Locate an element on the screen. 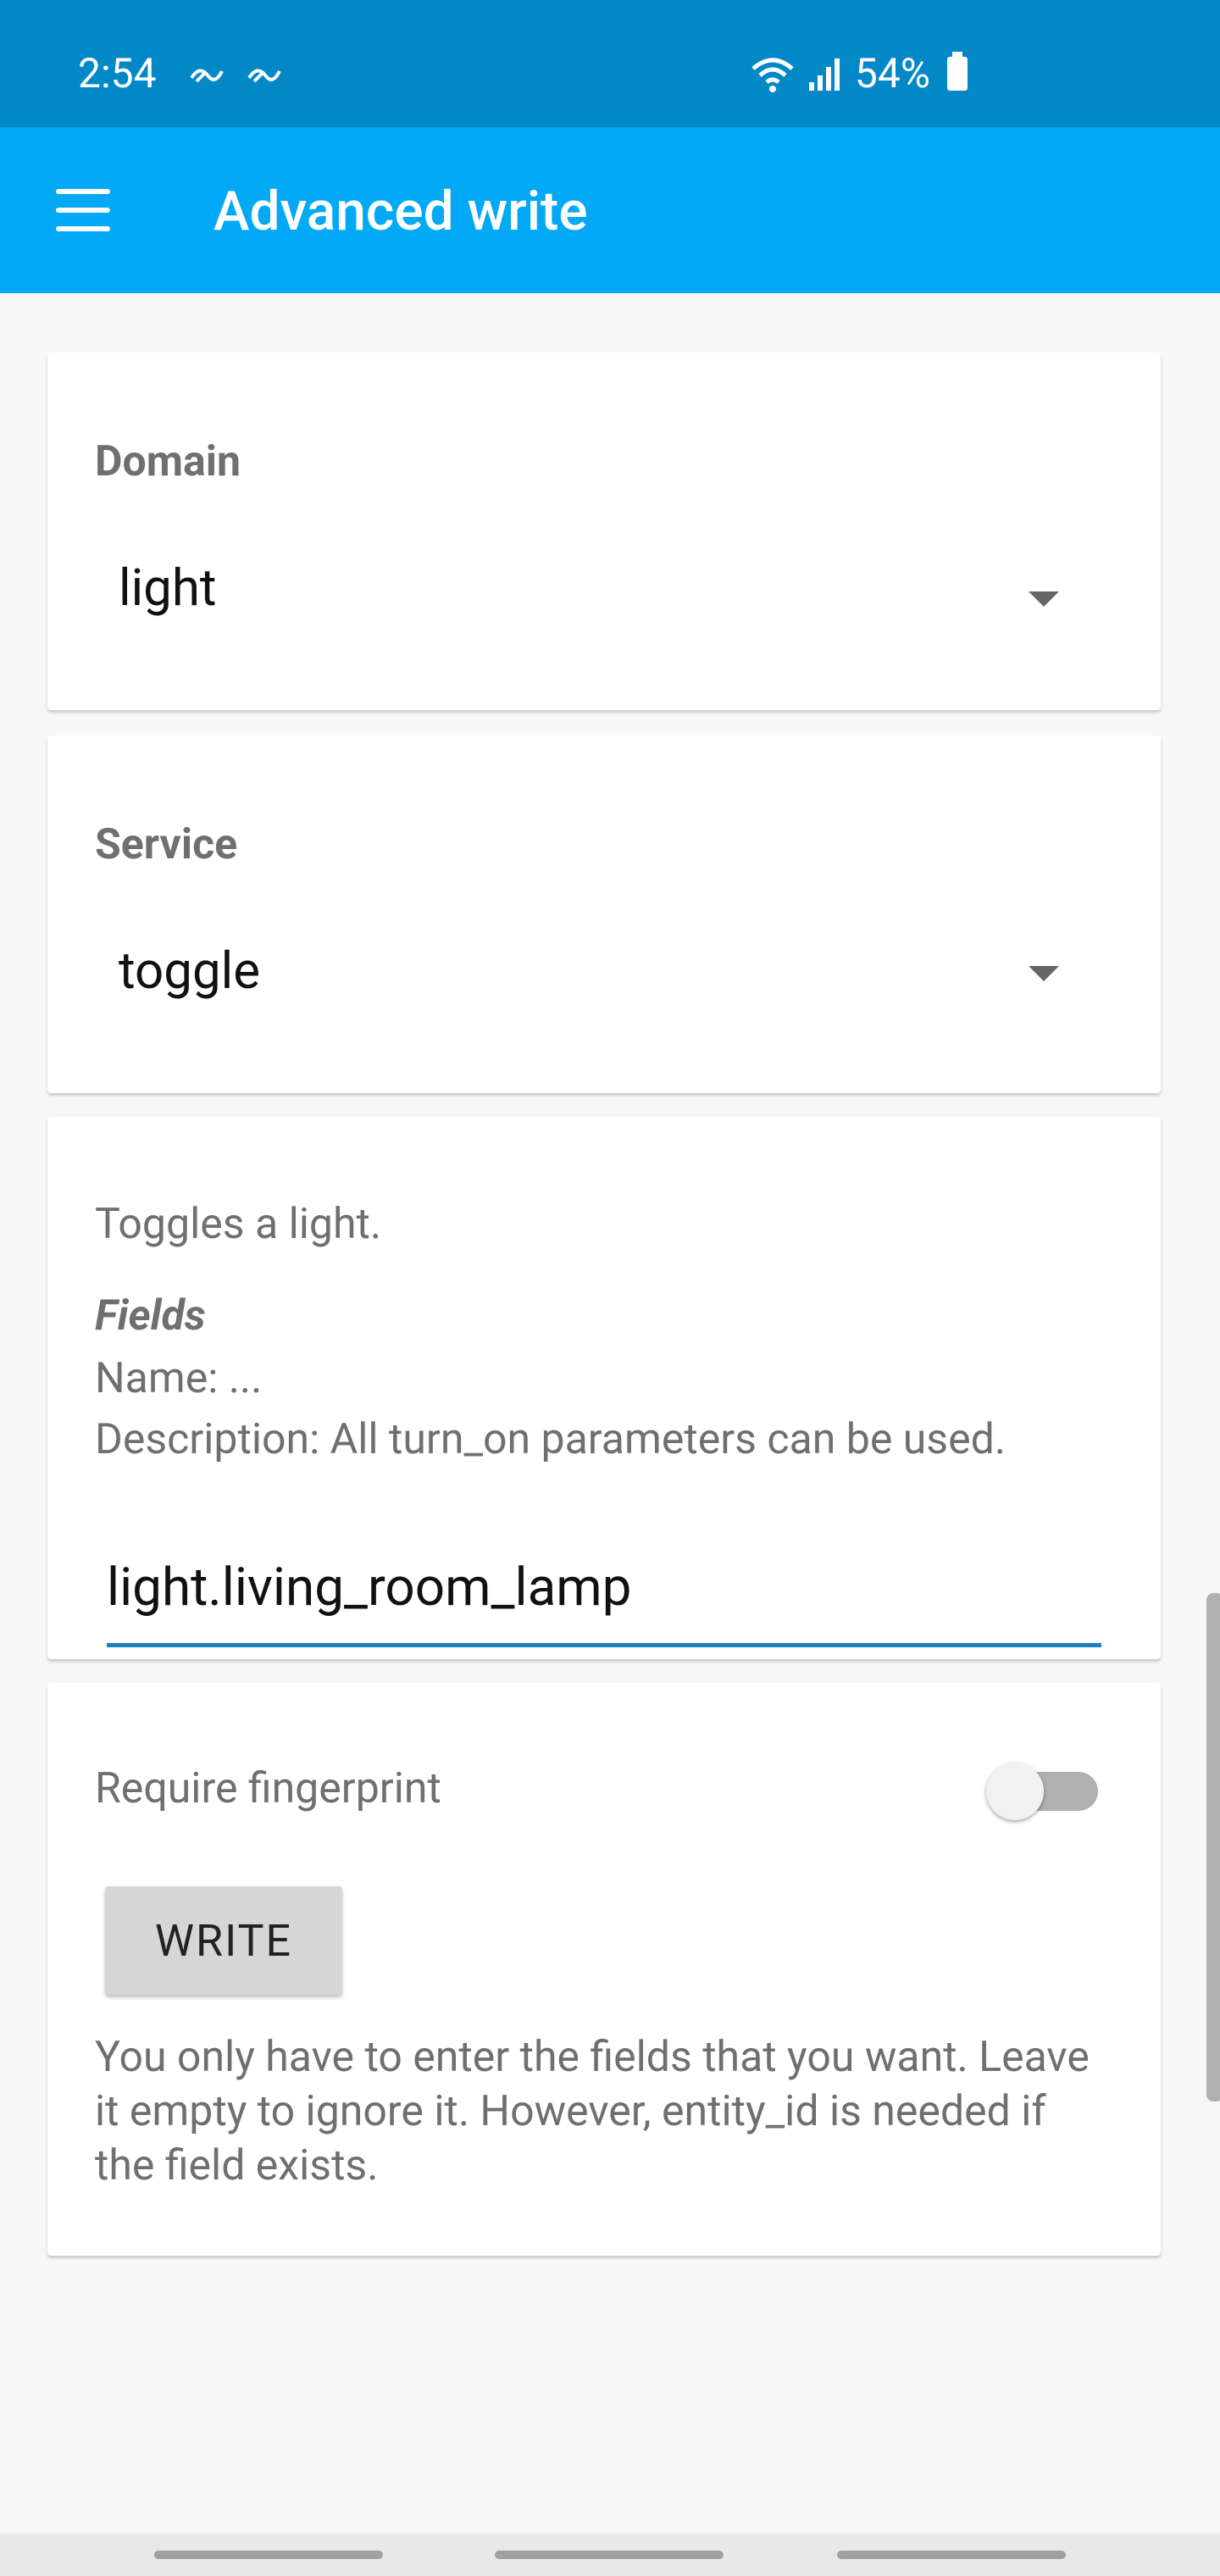 This screenshot has height=2576, width=1220. service-card: Service toggle is located at coordinates (604, 915).